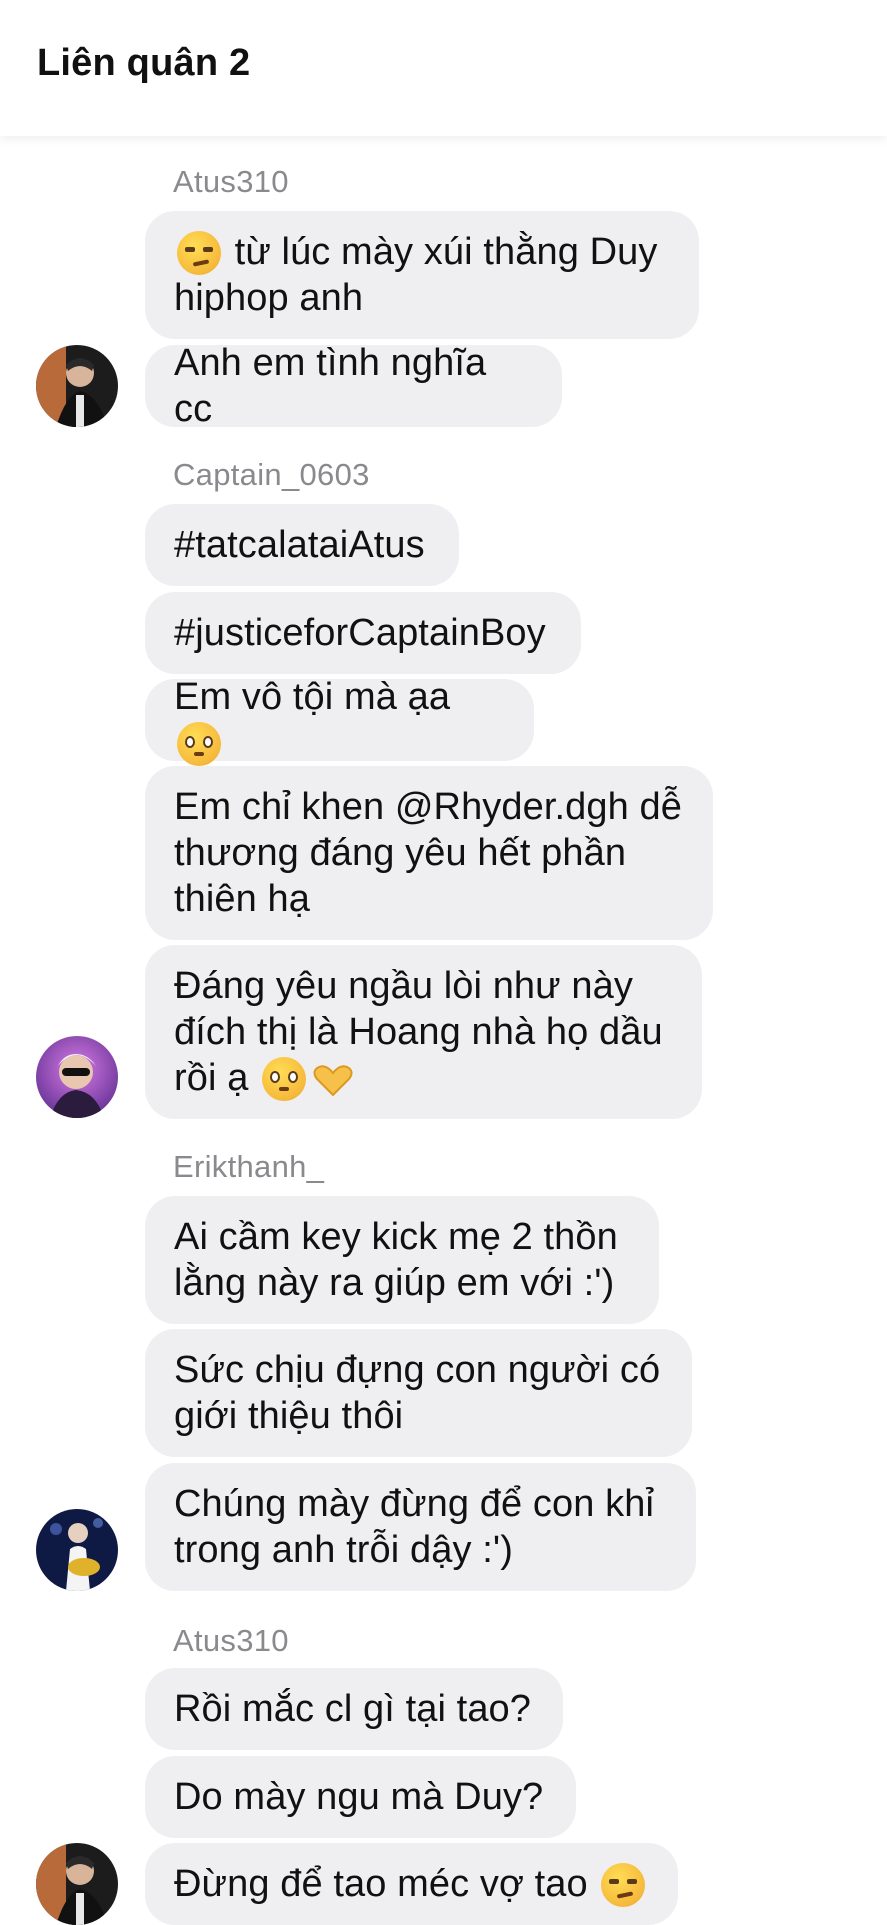 This screenshot has height=1925, width=887. What do you see at coordinates (443, 68) in the screenshot?
I see `chat-header: Liên quân 2` at bounding box center [443, 68].